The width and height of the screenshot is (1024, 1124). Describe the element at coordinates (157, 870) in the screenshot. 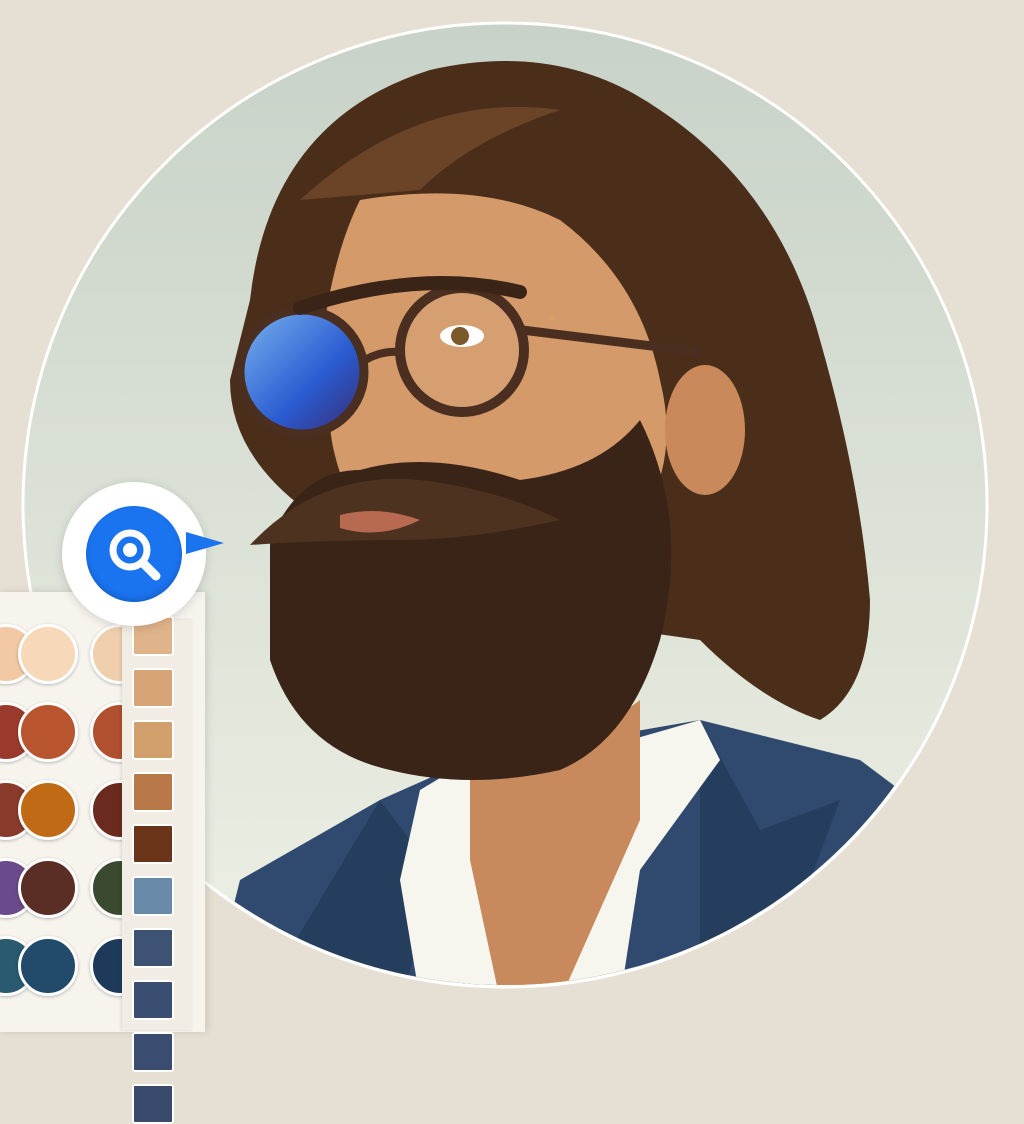

I see `color-swatch-strip` at that location.